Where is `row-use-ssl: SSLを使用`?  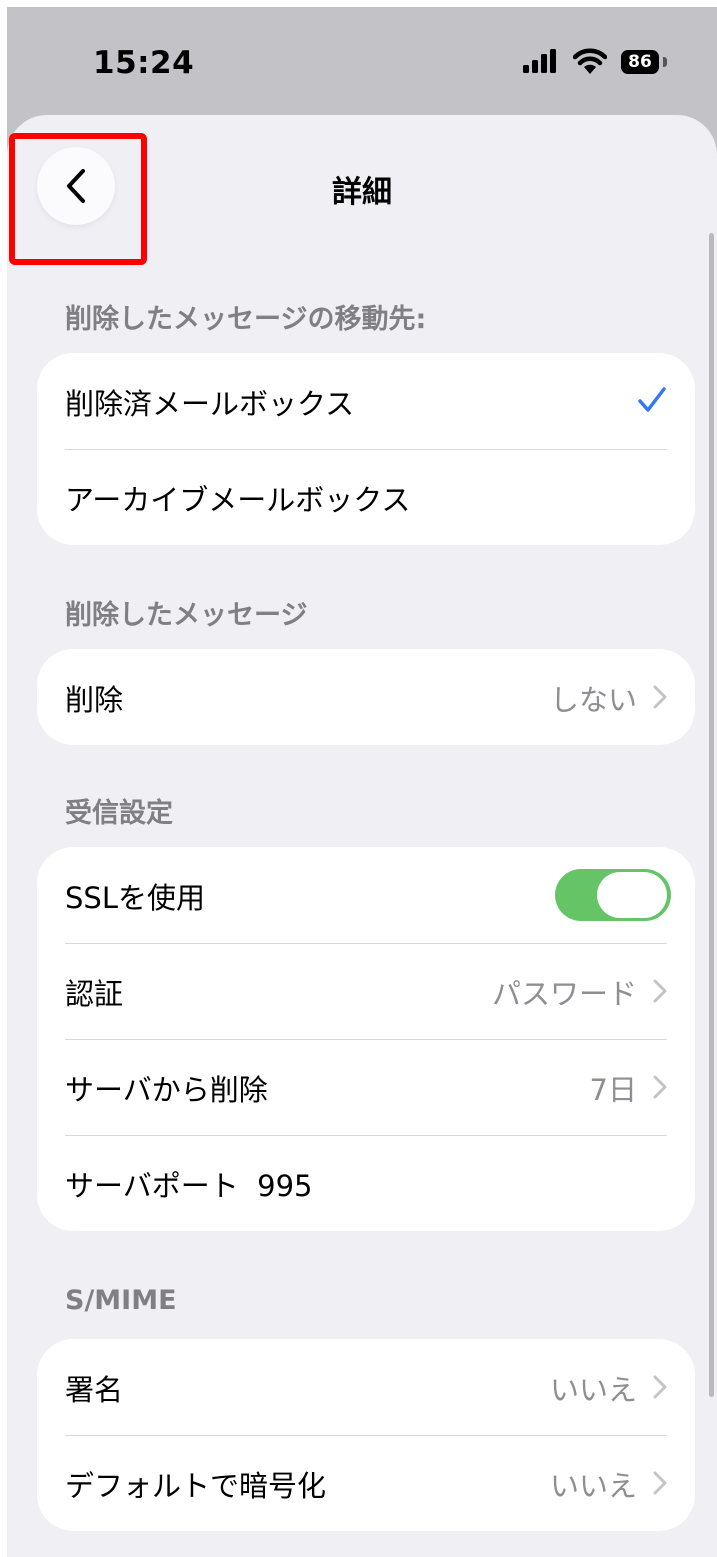 row-use-ssl: SSLを使用 is located at coordinates (366, 895).